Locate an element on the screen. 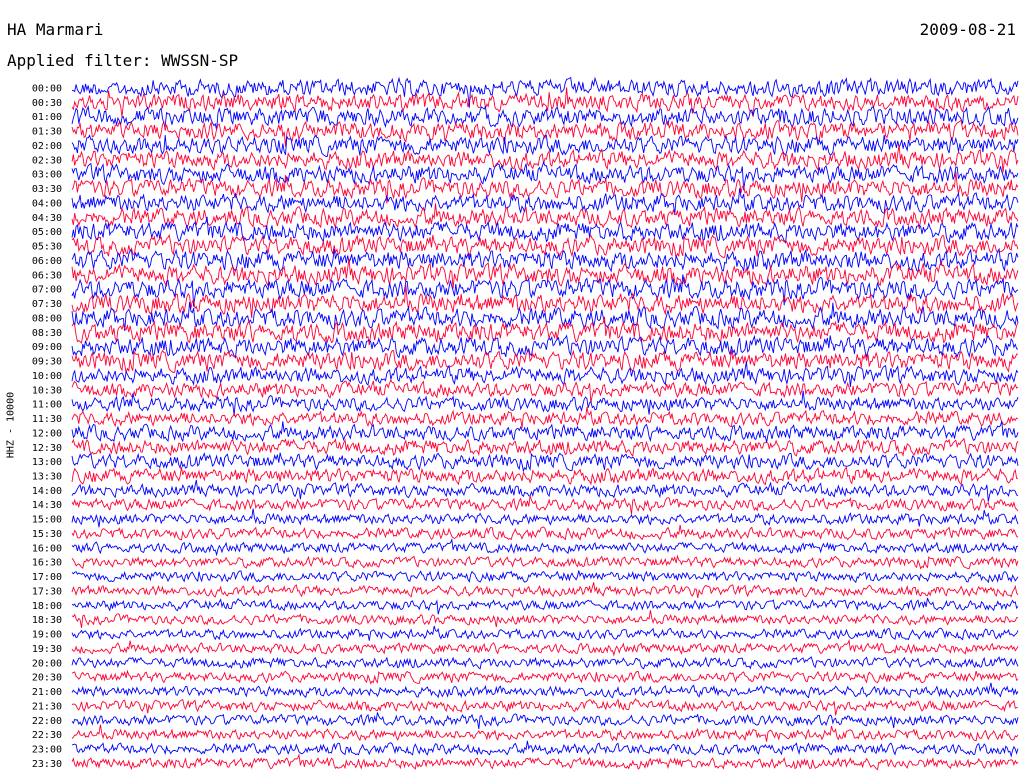 The image size is (1024, 780). row-label: 17:00 is located at coordinates (47, 577).